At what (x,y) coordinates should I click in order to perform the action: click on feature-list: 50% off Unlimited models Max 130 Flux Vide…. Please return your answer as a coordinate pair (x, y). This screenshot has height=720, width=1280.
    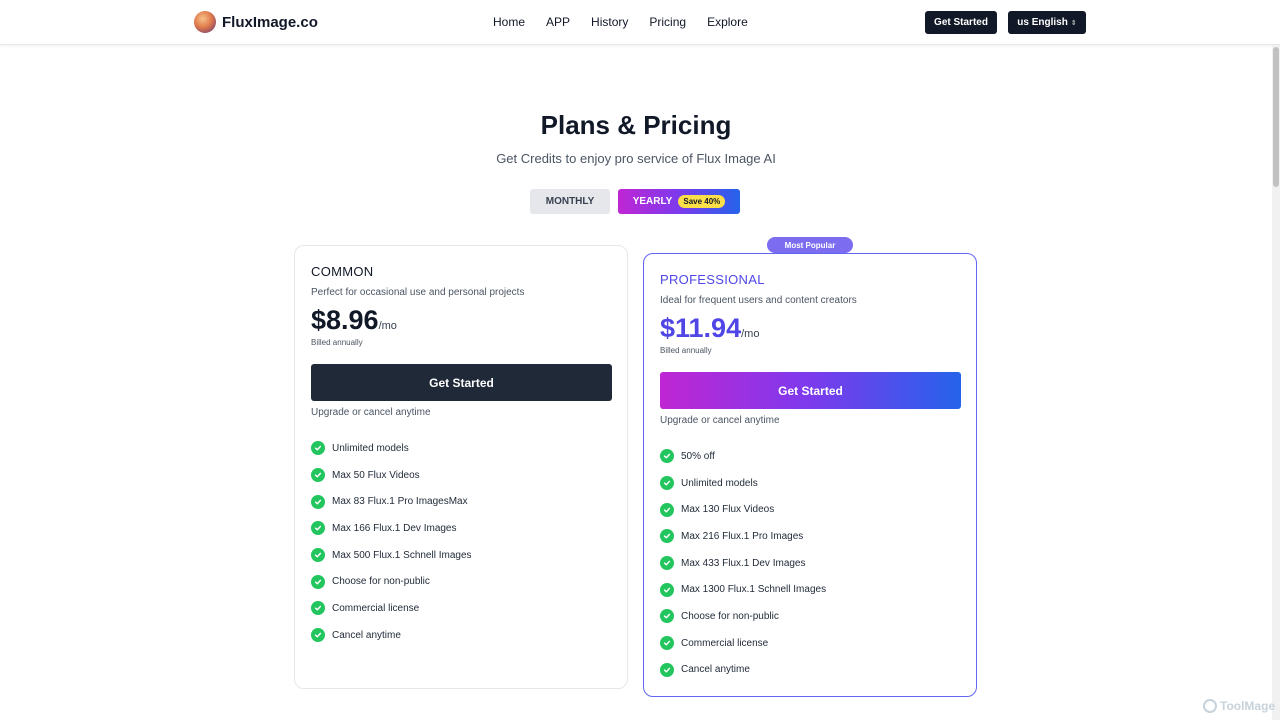
    Looking at the image, I should click on (743, 563).